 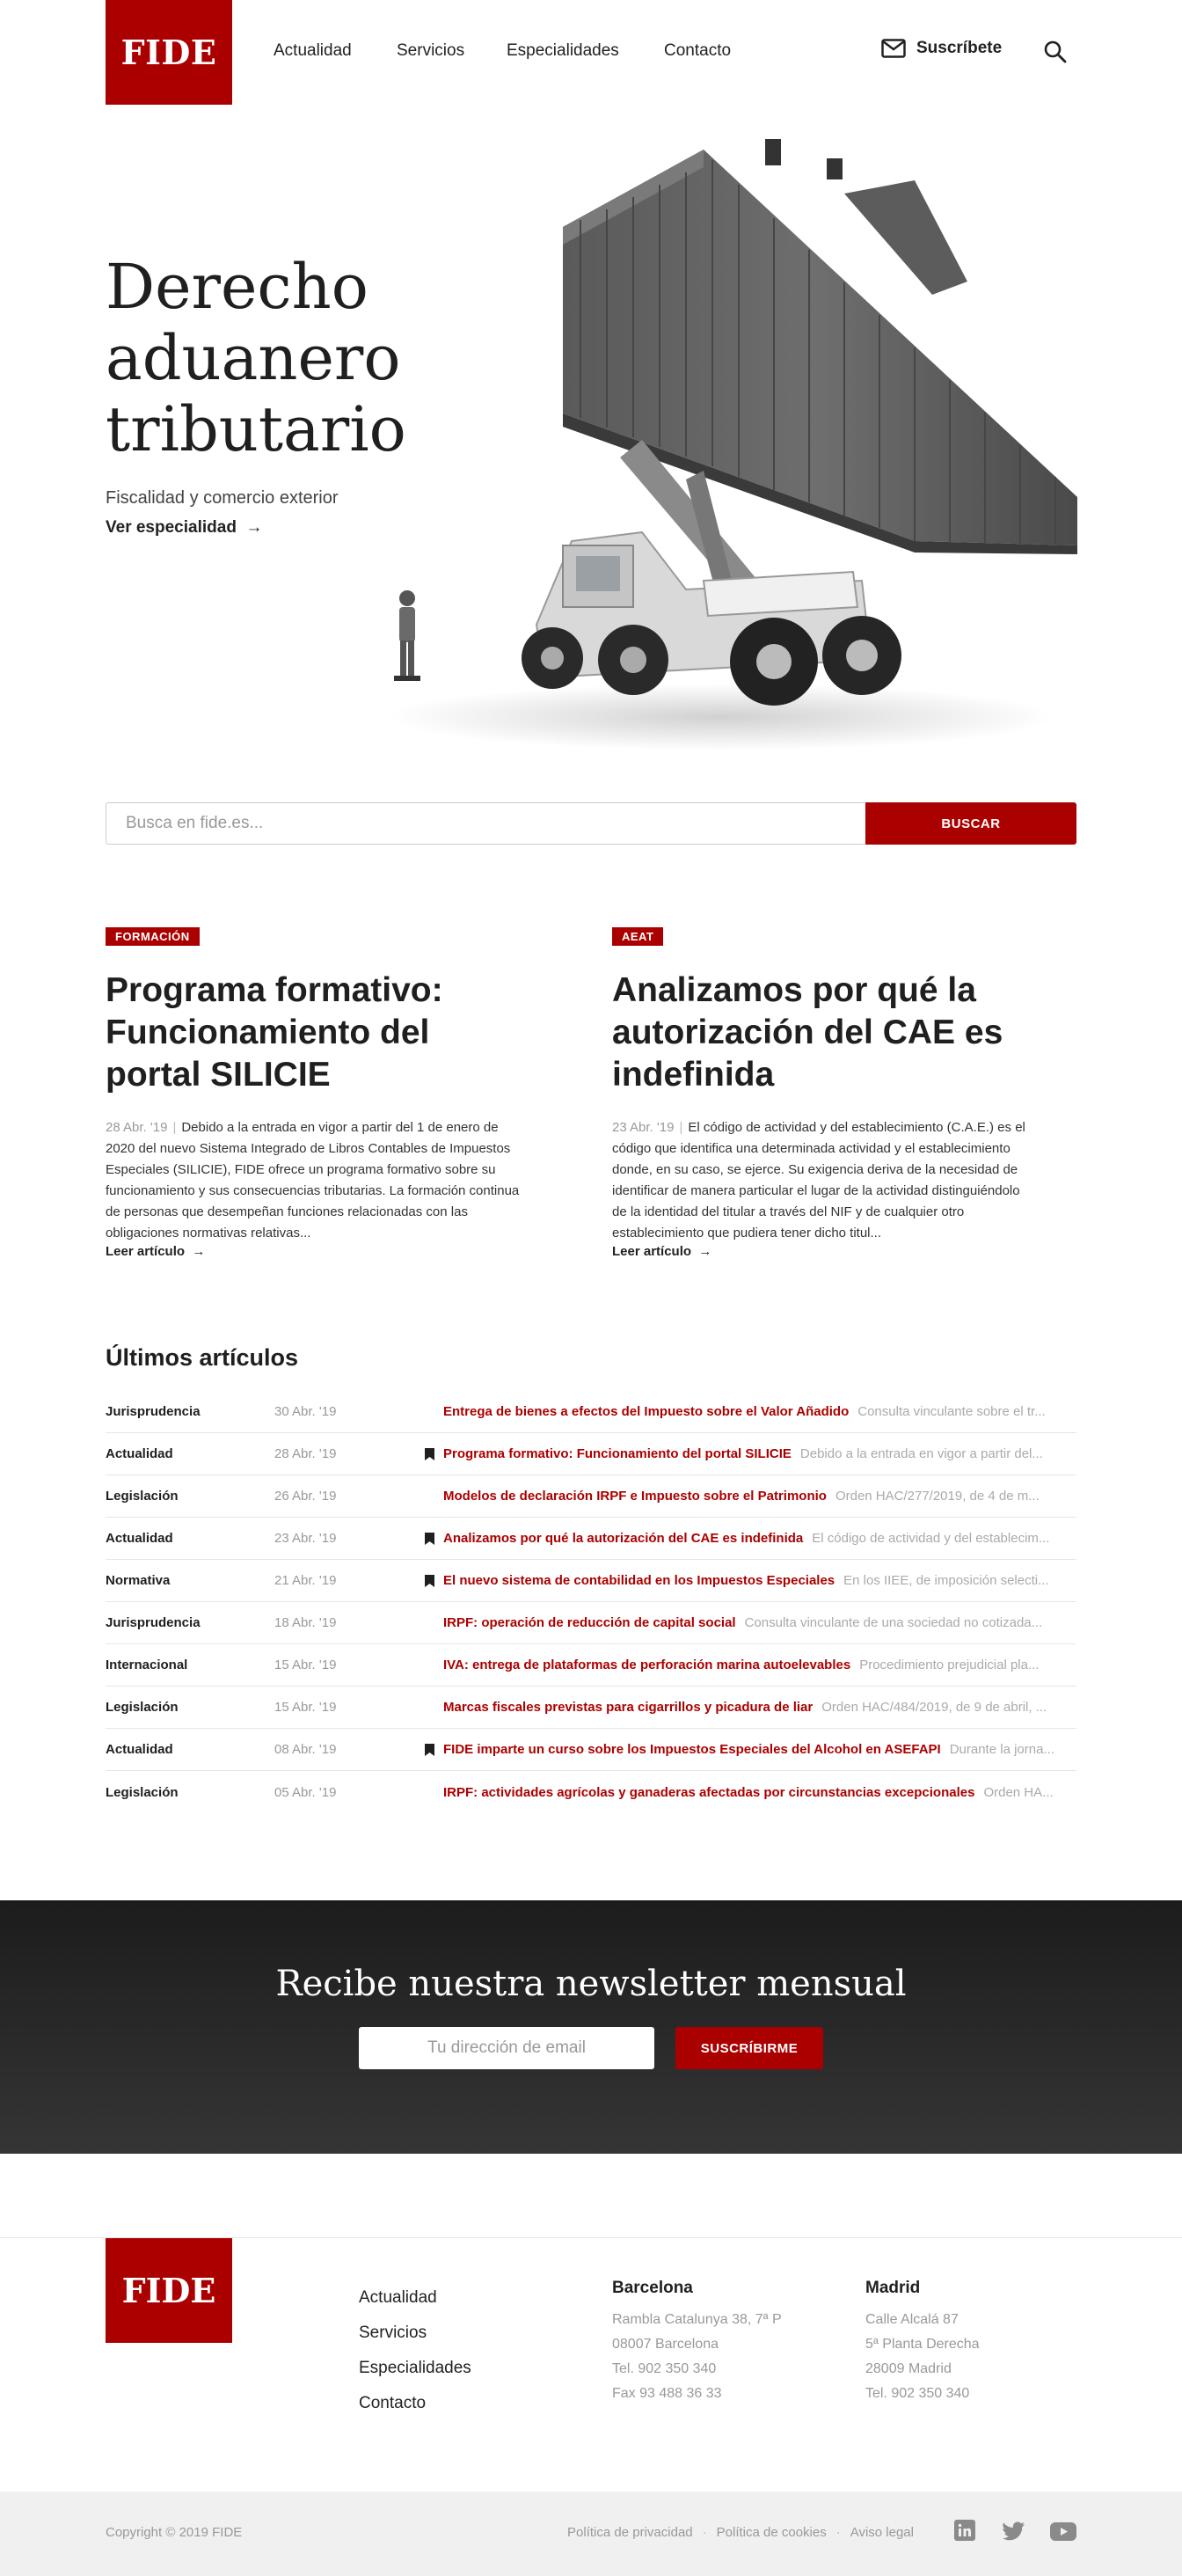 What do you see at coordinates (415, 2298) in the screenshot?
I see `footer-link-actualidad: Actualidad` at bounding box center [415, 2298].